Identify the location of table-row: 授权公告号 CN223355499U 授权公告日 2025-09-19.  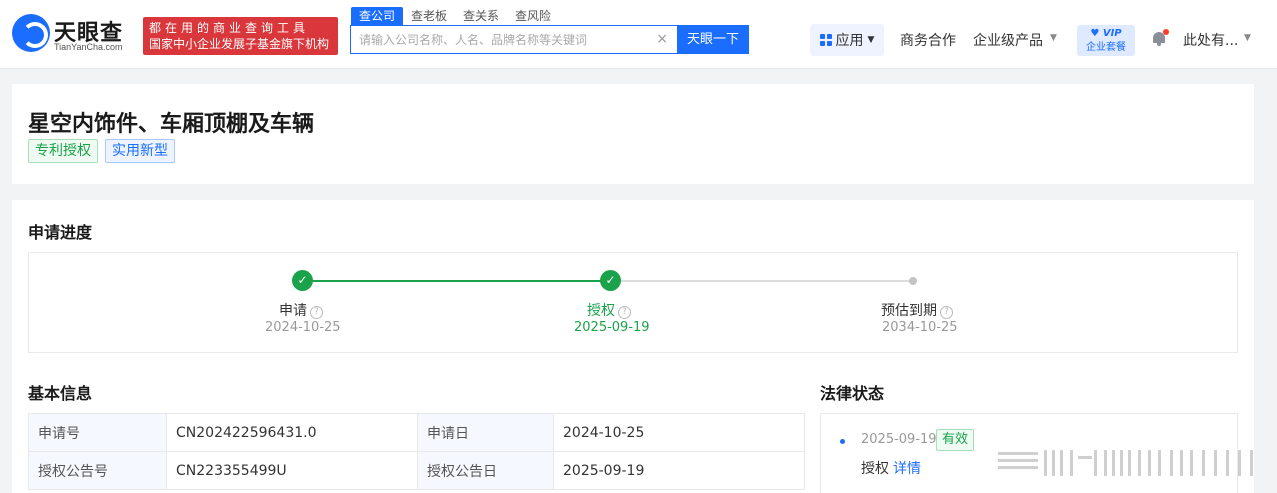
(416, 470).